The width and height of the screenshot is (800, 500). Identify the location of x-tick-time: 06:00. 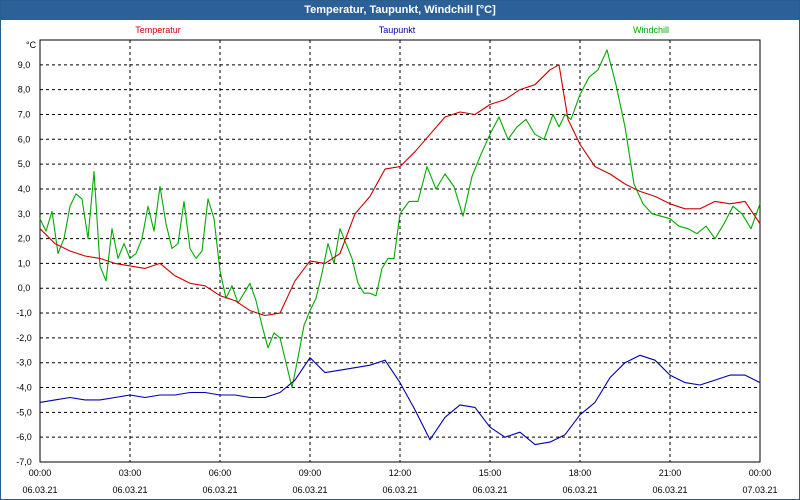
(220, 473).